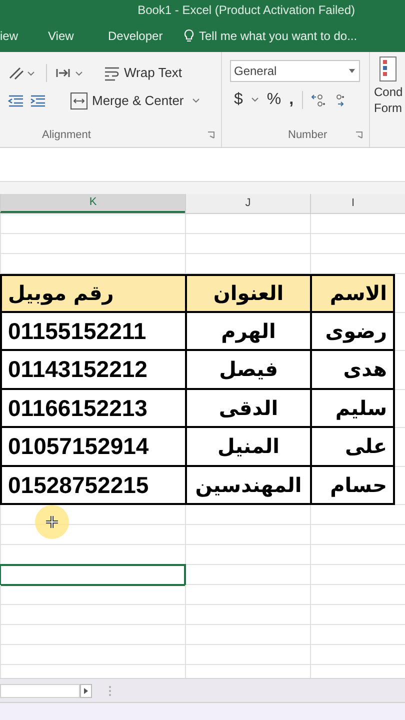  What do you see at coordinates (352, 293) in the screenshot?
I see `column-heading: الاسم` at bounding box center [352, 293].